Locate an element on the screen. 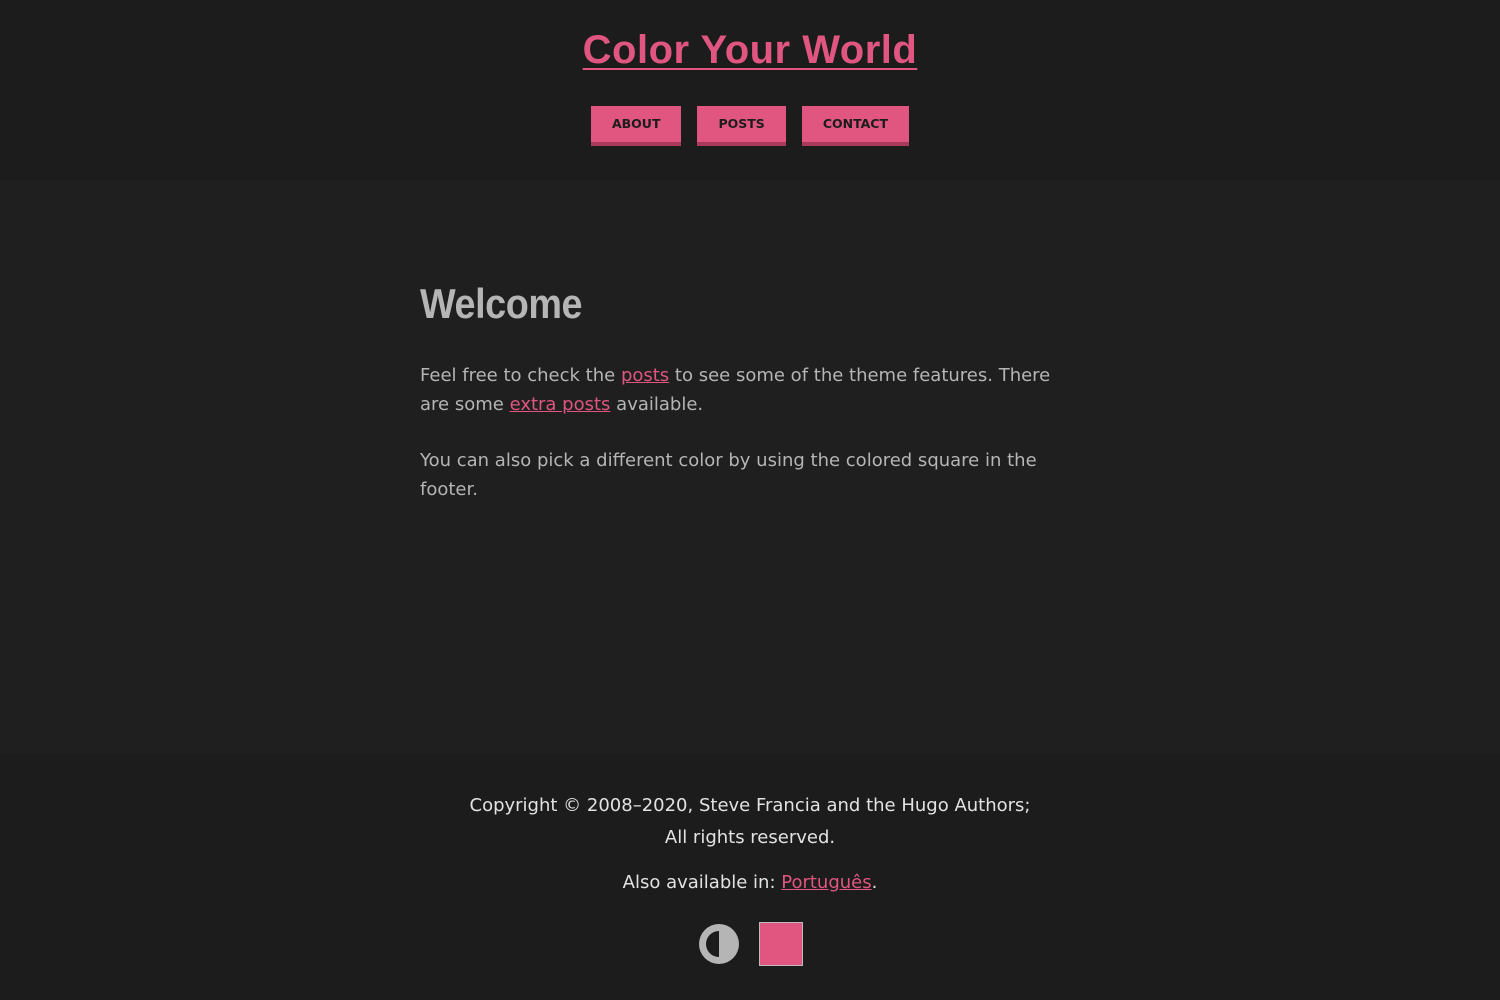 The image size is (1500, 1000). posts-link: posts is located at coordinates (645, 375).